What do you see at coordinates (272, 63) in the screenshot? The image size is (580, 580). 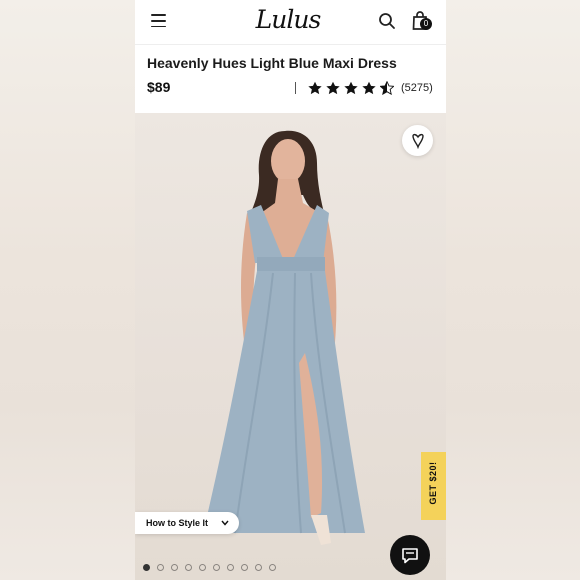 I see `product-title: Heavenly Hues Light Blue Maxi Dress` at bounding box center [272, 63].